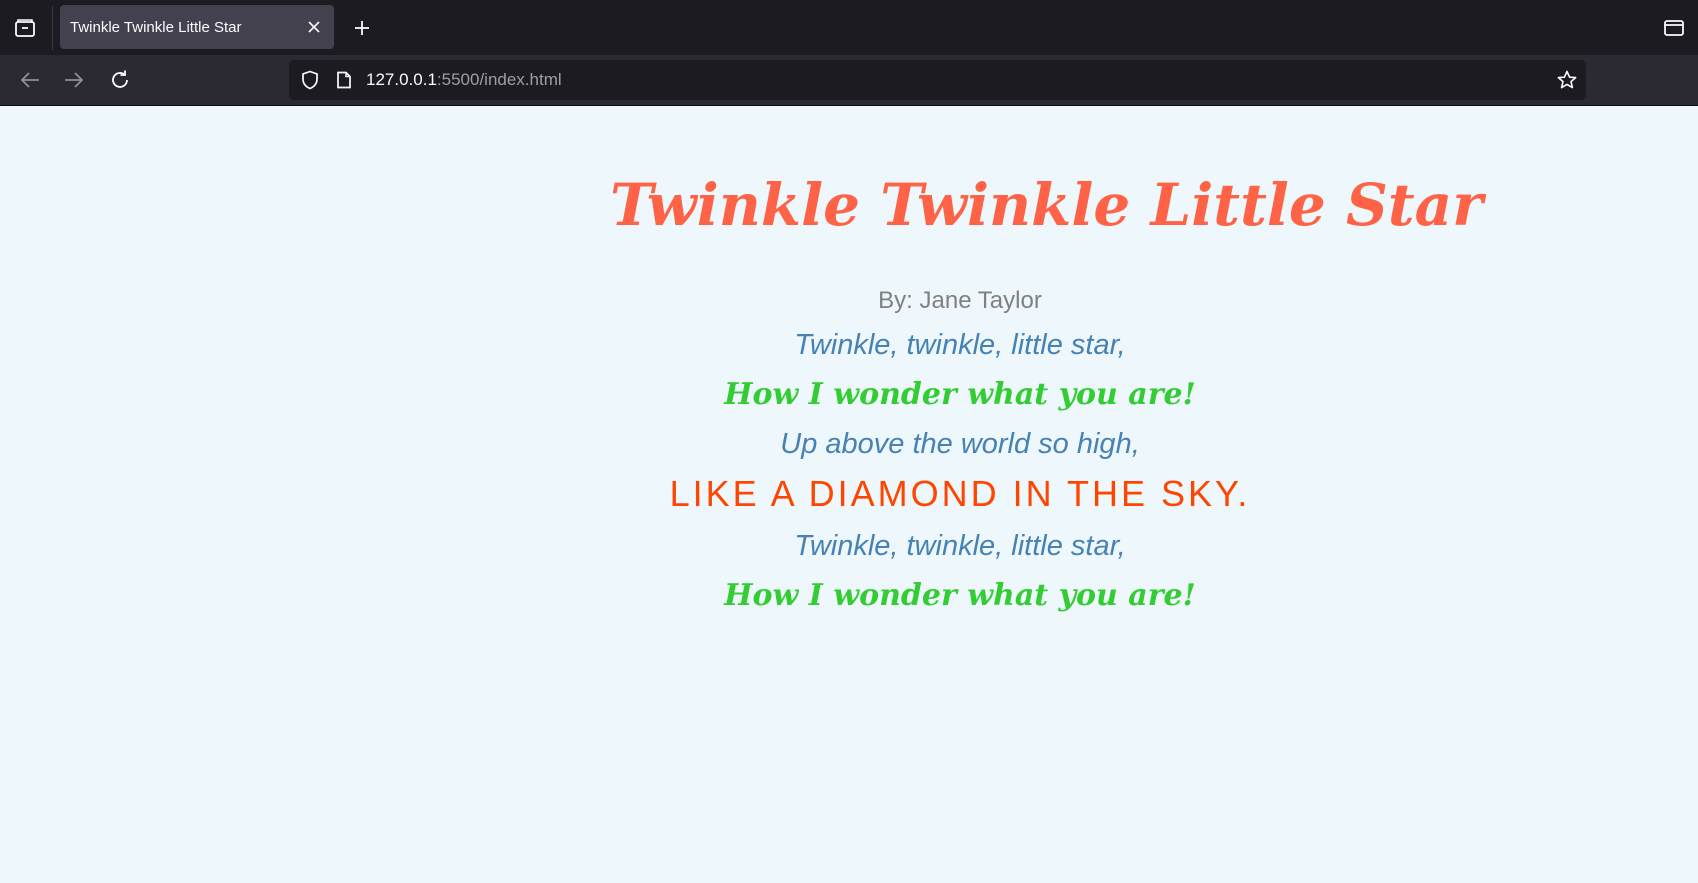 This screenshot has width=1698, height=883. I want to click on folder-tab-icon, so click(25, 28).